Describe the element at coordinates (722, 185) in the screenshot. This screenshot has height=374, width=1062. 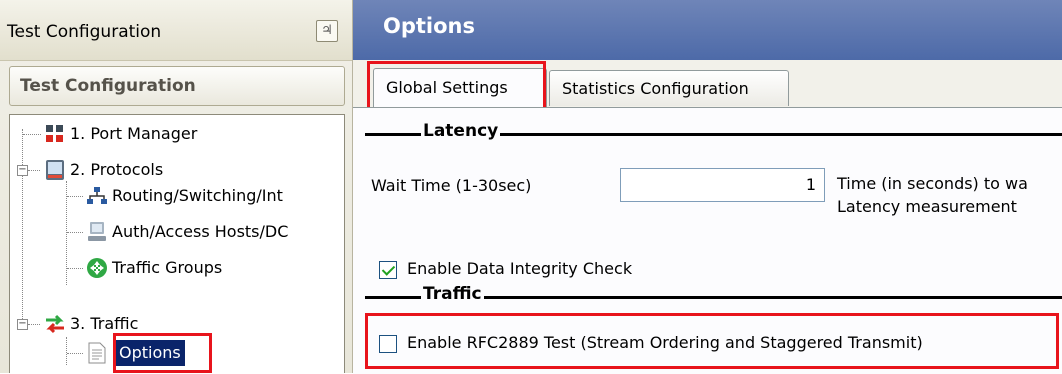
I see `wait-time-input: 1` at that location.